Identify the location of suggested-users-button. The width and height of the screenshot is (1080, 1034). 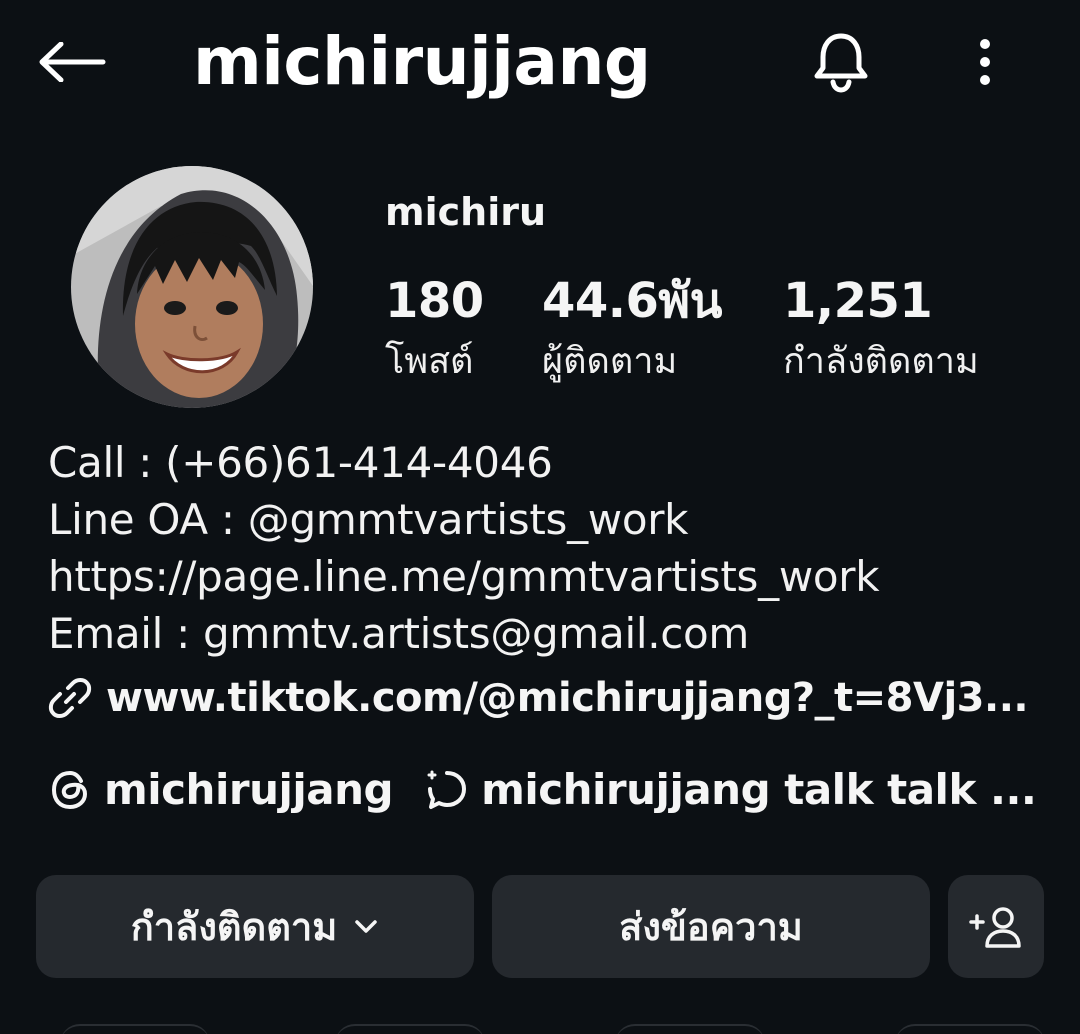
(996, 926).